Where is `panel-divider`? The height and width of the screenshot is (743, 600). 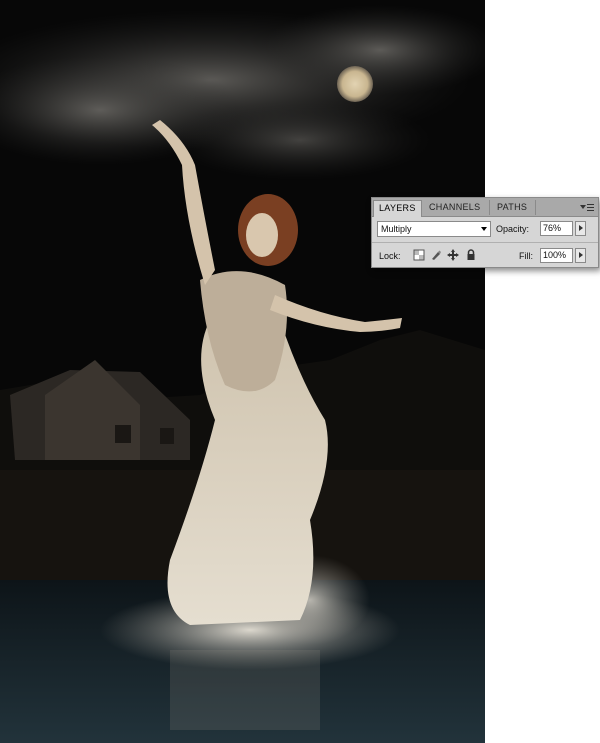
panel-divider is located at coordinates (485, 242).